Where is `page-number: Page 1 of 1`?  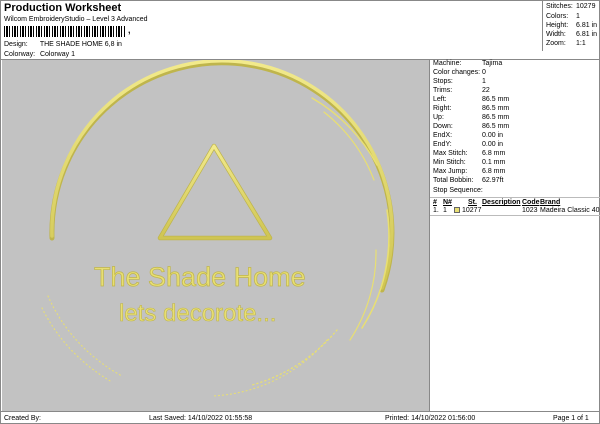
page-number: Page 1 of 1 is located at coordinates (571, 418).